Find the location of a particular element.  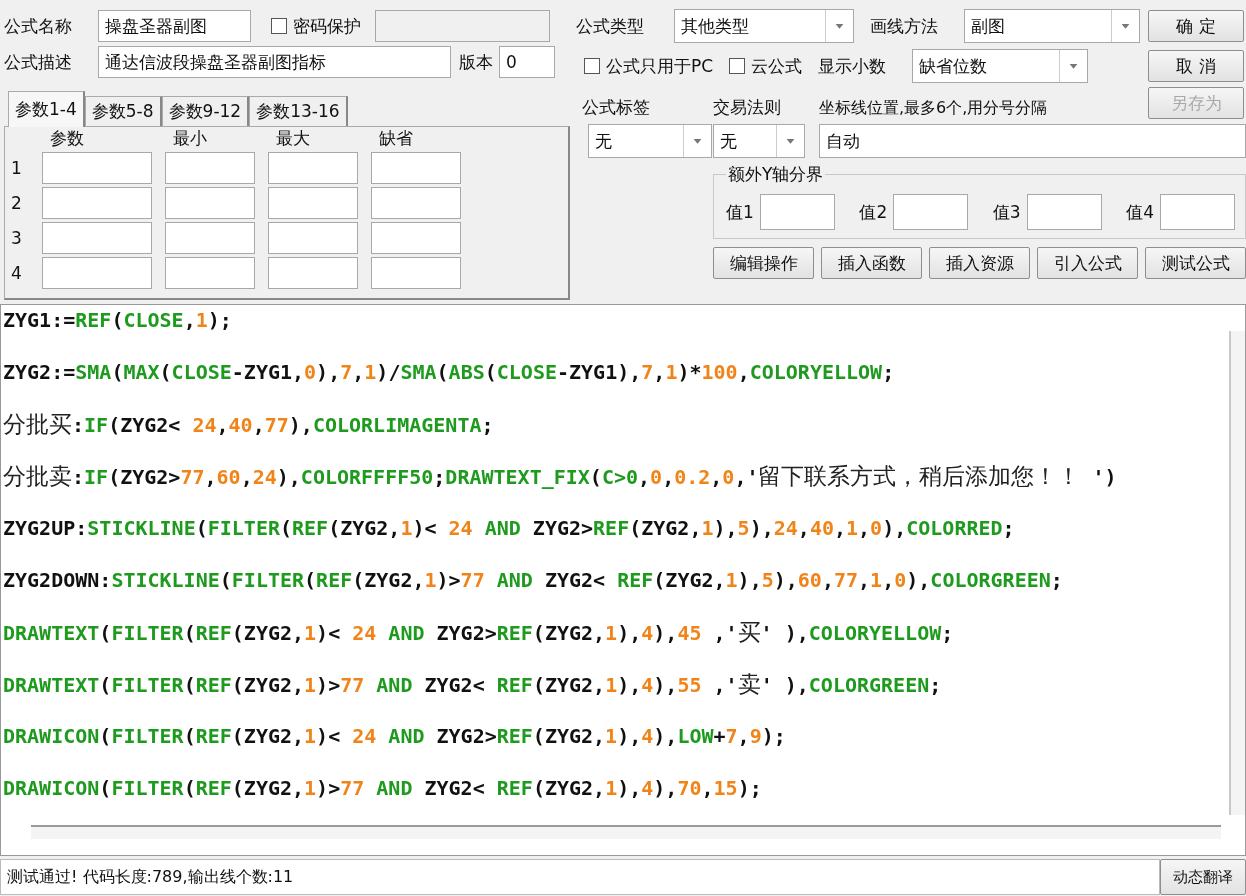

field-label: 交易法则 is located at coordinates (747, 107).